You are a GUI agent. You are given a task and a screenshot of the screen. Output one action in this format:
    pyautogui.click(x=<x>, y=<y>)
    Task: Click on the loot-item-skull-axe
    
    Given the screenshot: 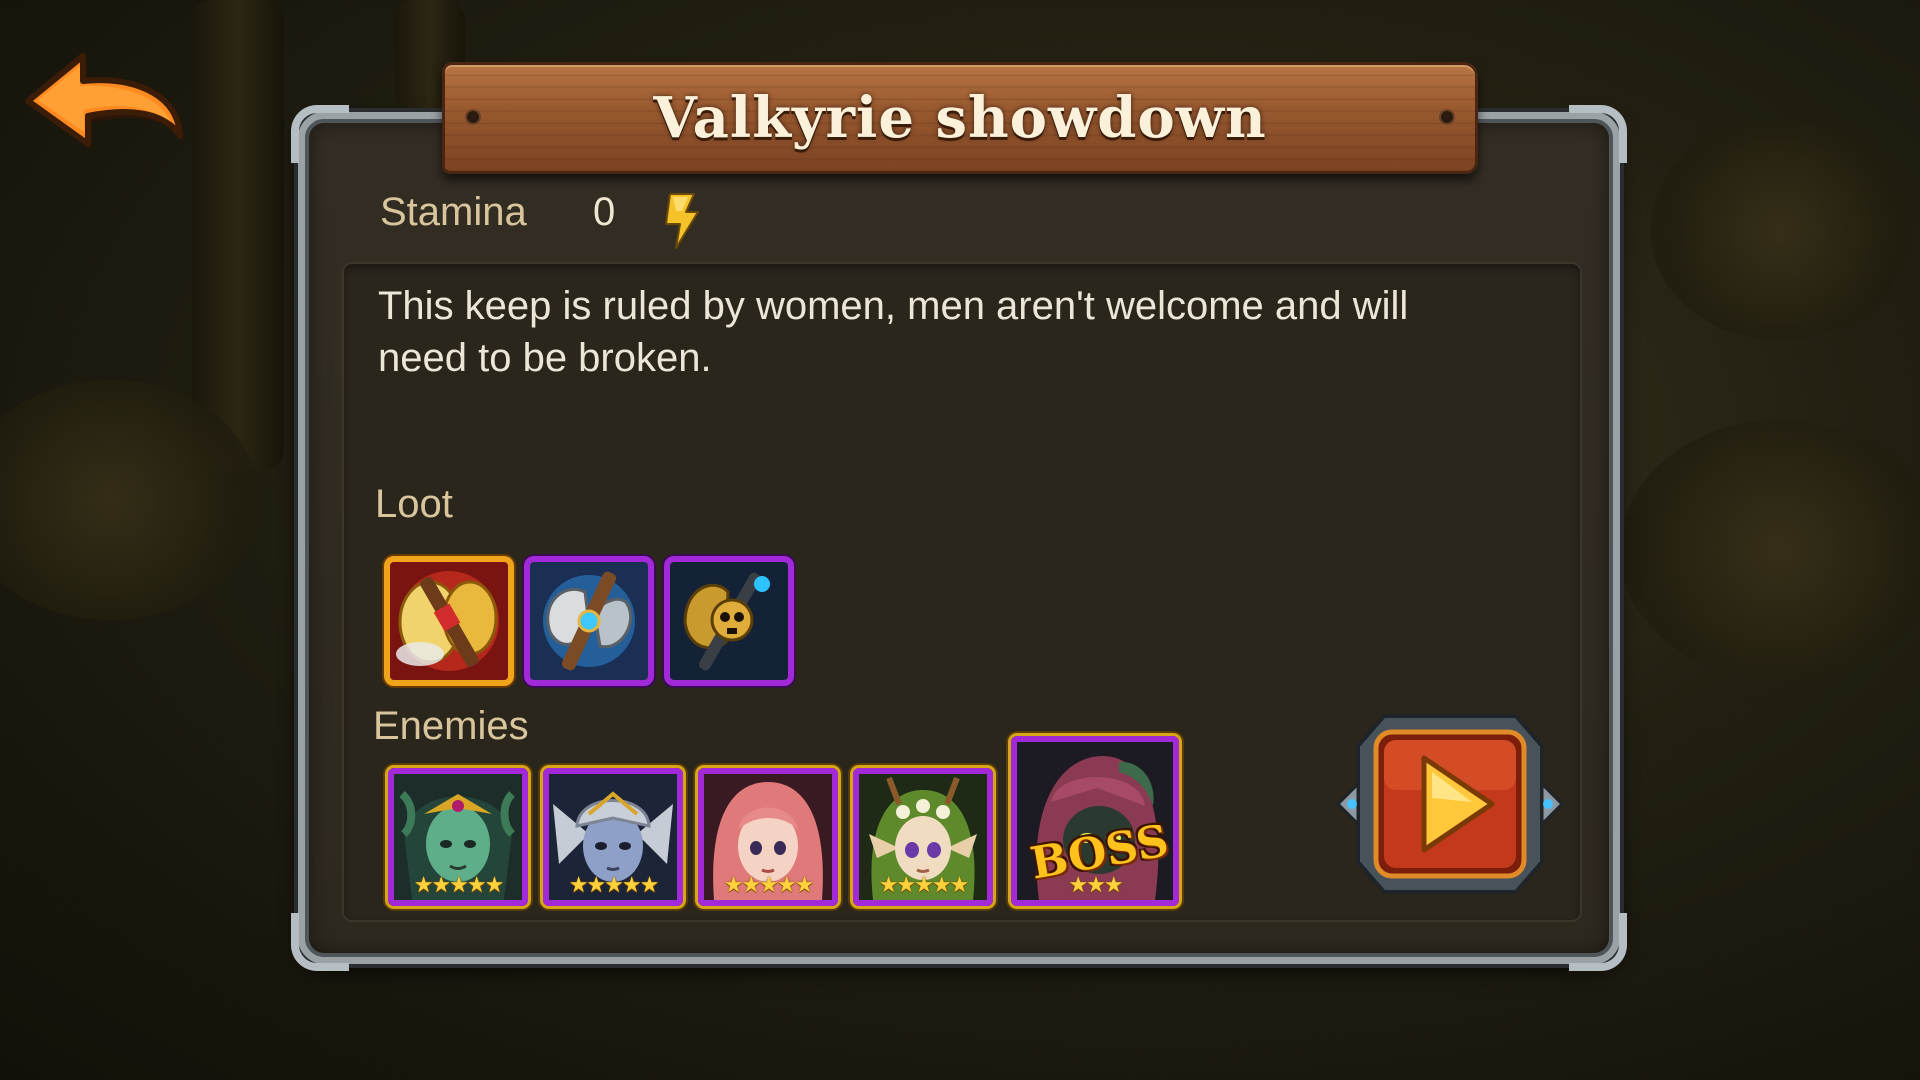 What is the action you would take?
    pyautogui.click(x=729, y=621)
    